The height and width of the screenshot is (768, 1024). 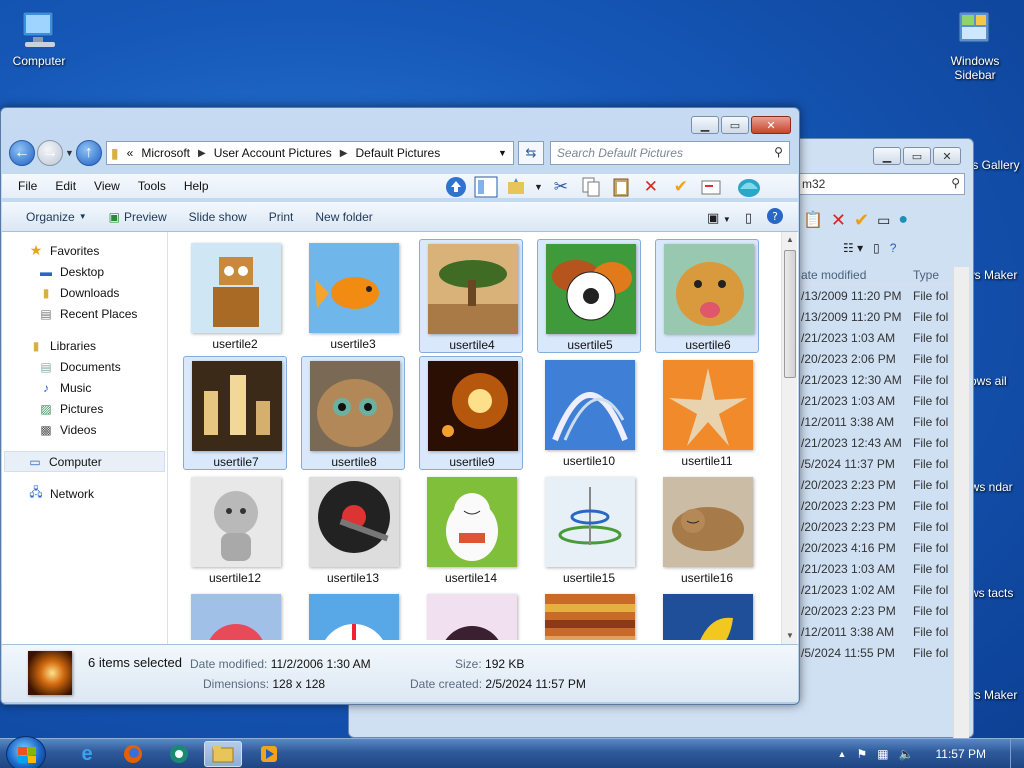 What do you see at coordinates (749, 187) in the screenshot?
I see `shell-icon` at bounding box center [749, 187].